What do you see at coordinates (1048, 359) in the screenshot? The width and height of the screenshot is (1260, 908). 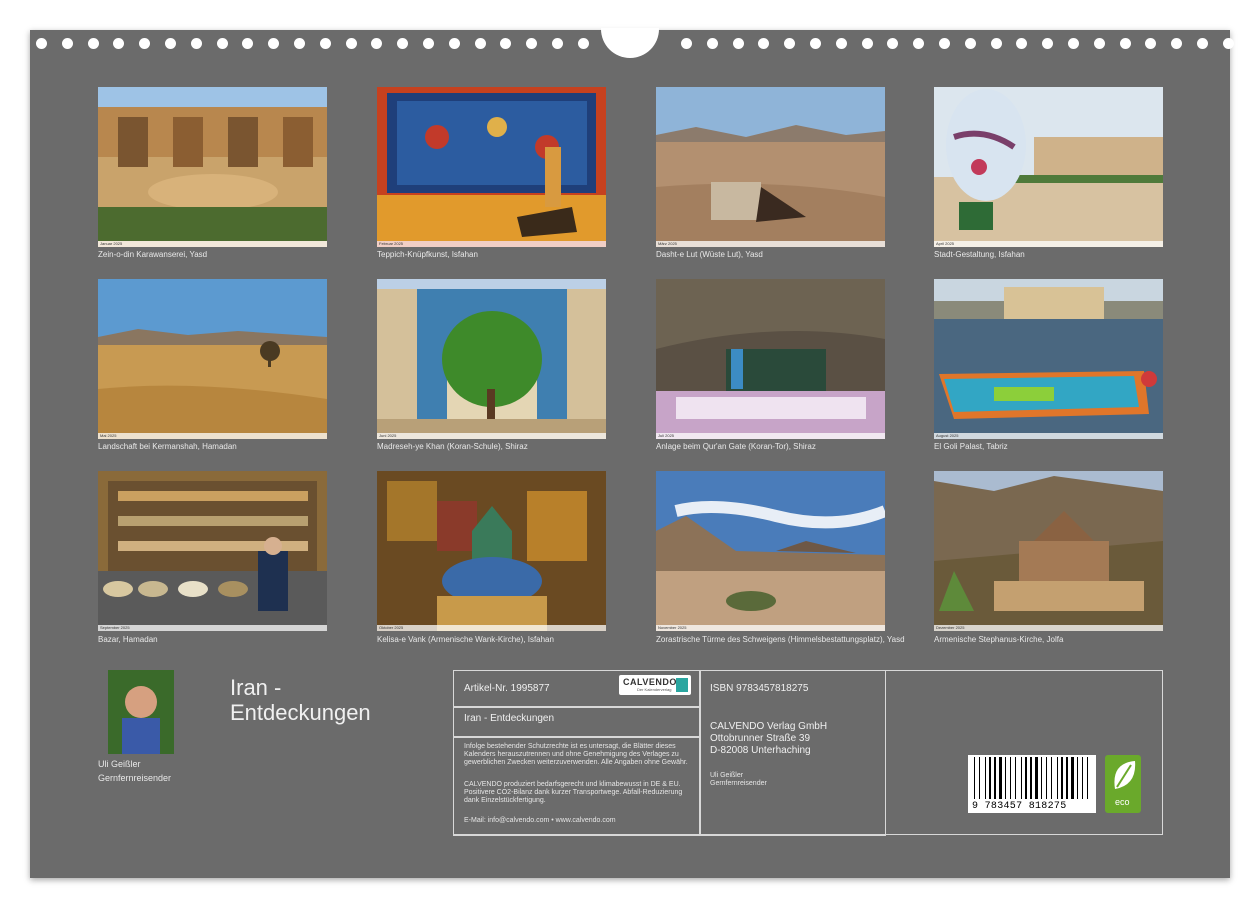 I see `photo-august: August 2025` at bounding box center [1048, 359].